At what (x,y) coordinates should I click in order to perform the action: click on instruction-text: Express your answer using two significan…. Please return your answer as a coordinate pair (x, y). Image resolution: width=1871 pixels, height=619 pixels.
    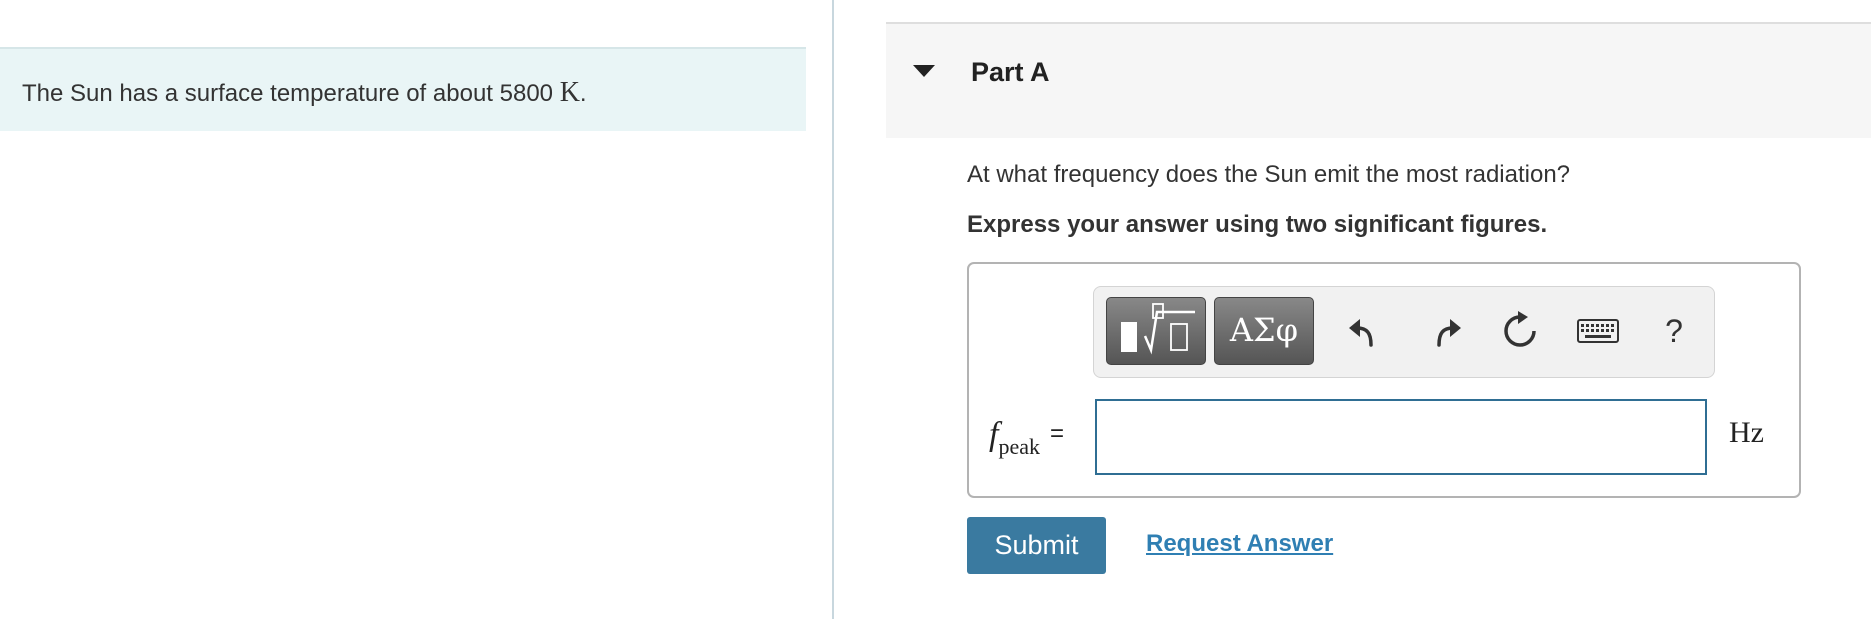
    Looking at the image, I should click on (1257, 224).